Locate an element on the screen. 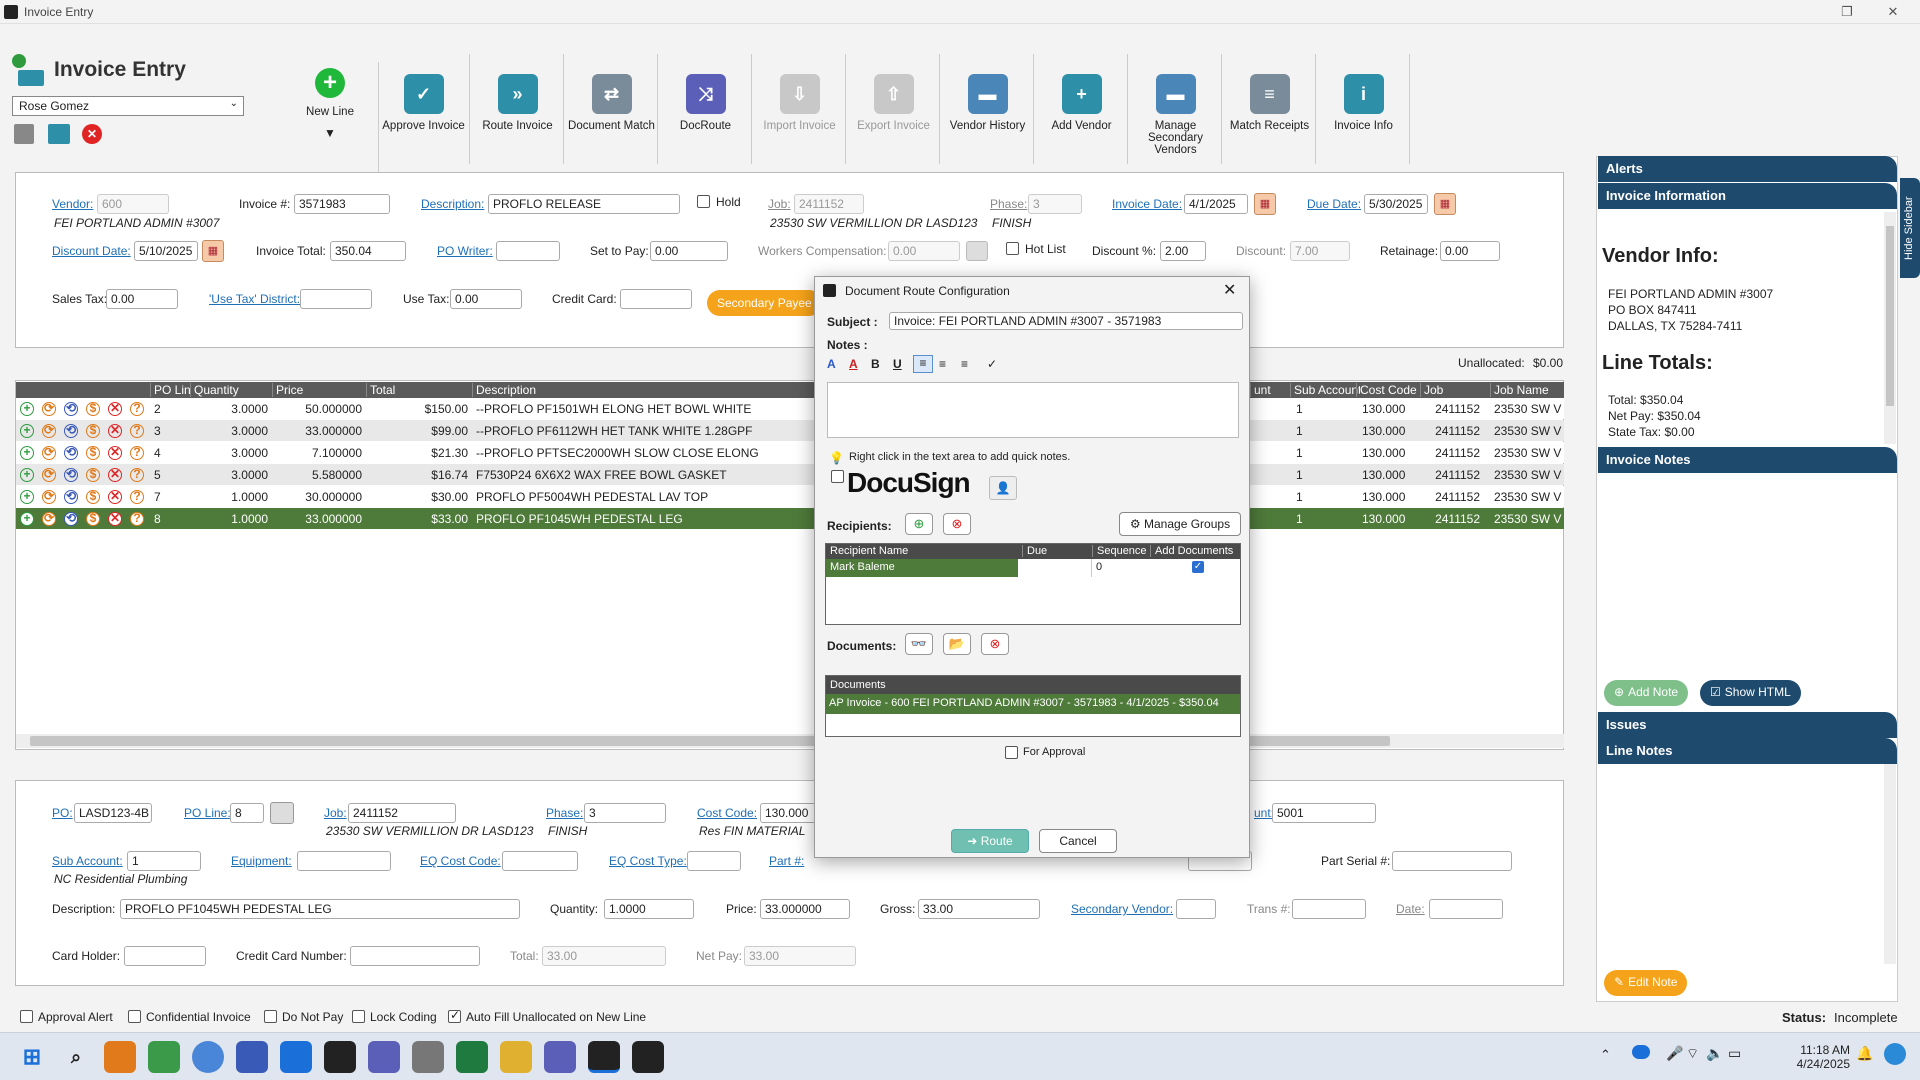 The height and width of the screenshot is (1080, 1920). phase-link: Phase: is located at coordinates (1008, 204).